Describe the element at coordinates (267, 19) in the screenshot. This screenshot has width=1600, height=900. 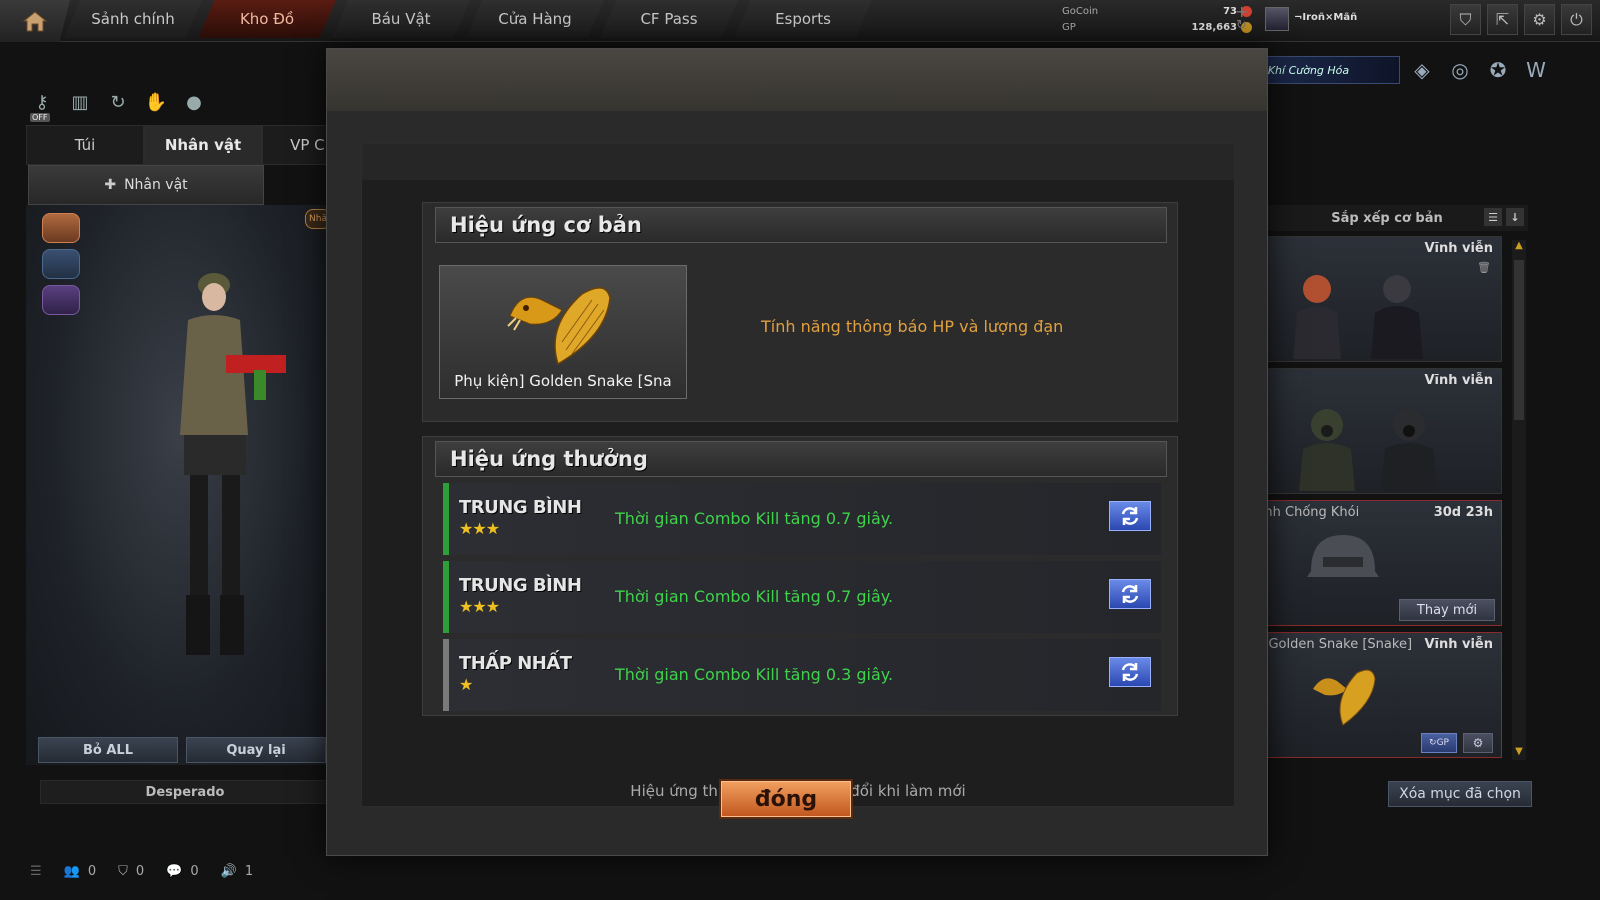
I see `tab-inventory: Kho Đồ` at that location.